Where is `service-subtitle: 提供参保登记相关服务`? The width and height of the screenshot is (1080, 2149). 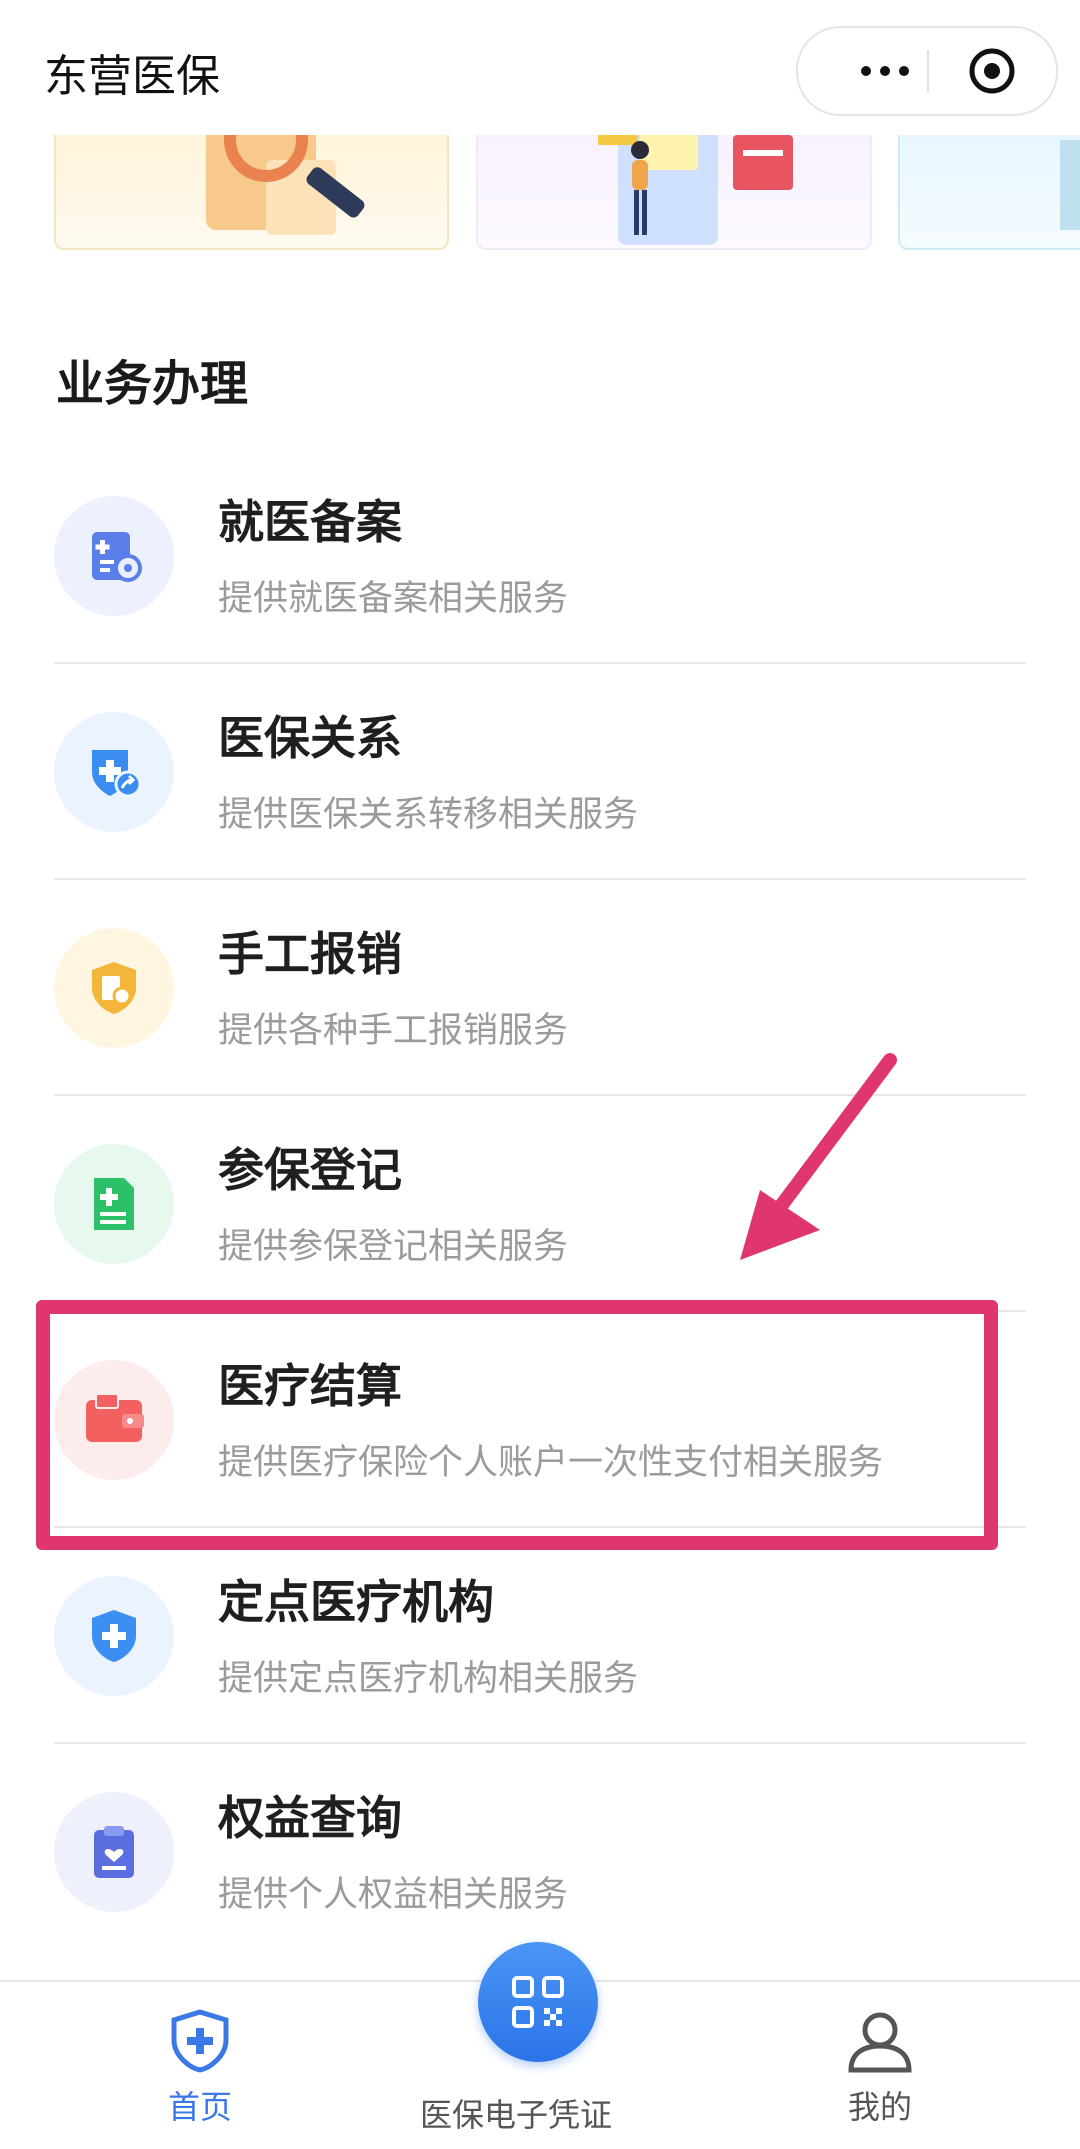
service-subtitle: 提供参保登记相关服务 is located at coordinates (393, 1247).